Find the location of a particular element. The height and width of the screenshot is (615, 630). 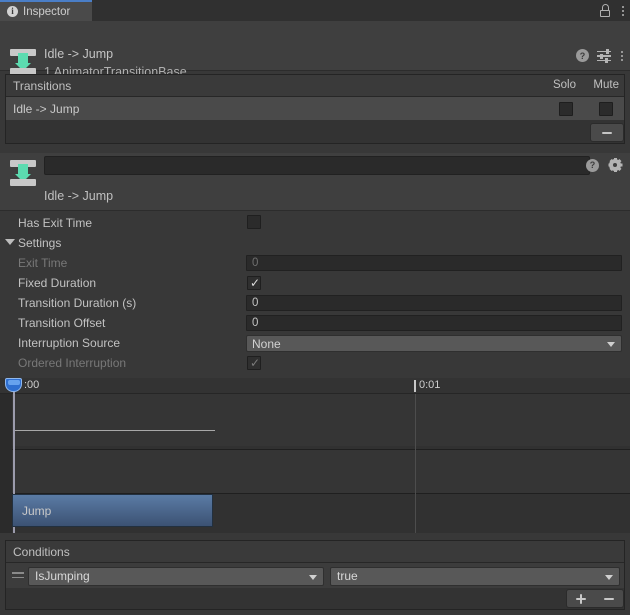

conditions-title: Conditions is located at coordinates (41, 551).